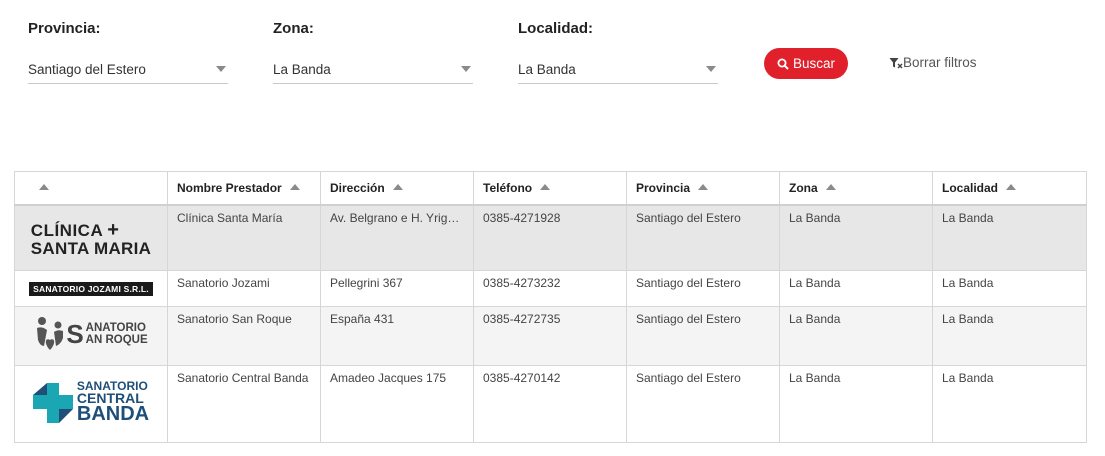 The width and height of the screenshot is (1105, 456). I want to click on cell-nombre: Sanatorio San Roque, so click(244, 336).